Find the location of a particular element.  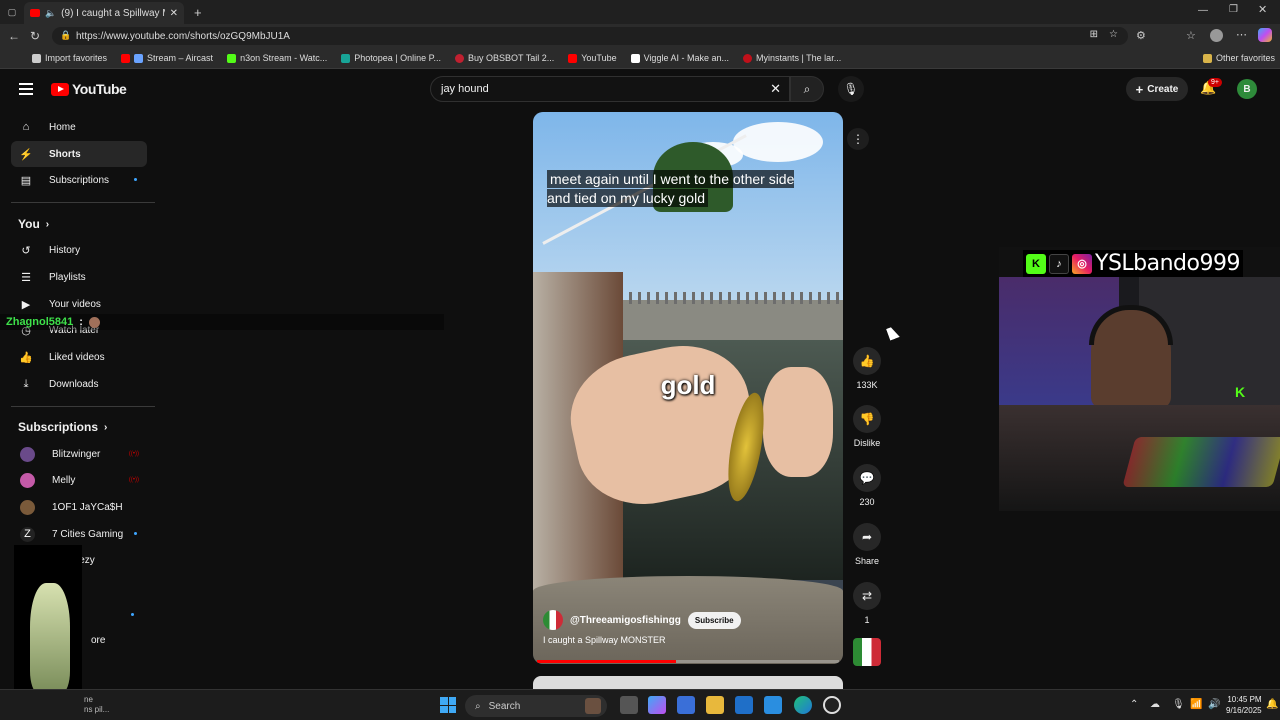

chevron-right-icon: › is located at coordinates (106, 427).